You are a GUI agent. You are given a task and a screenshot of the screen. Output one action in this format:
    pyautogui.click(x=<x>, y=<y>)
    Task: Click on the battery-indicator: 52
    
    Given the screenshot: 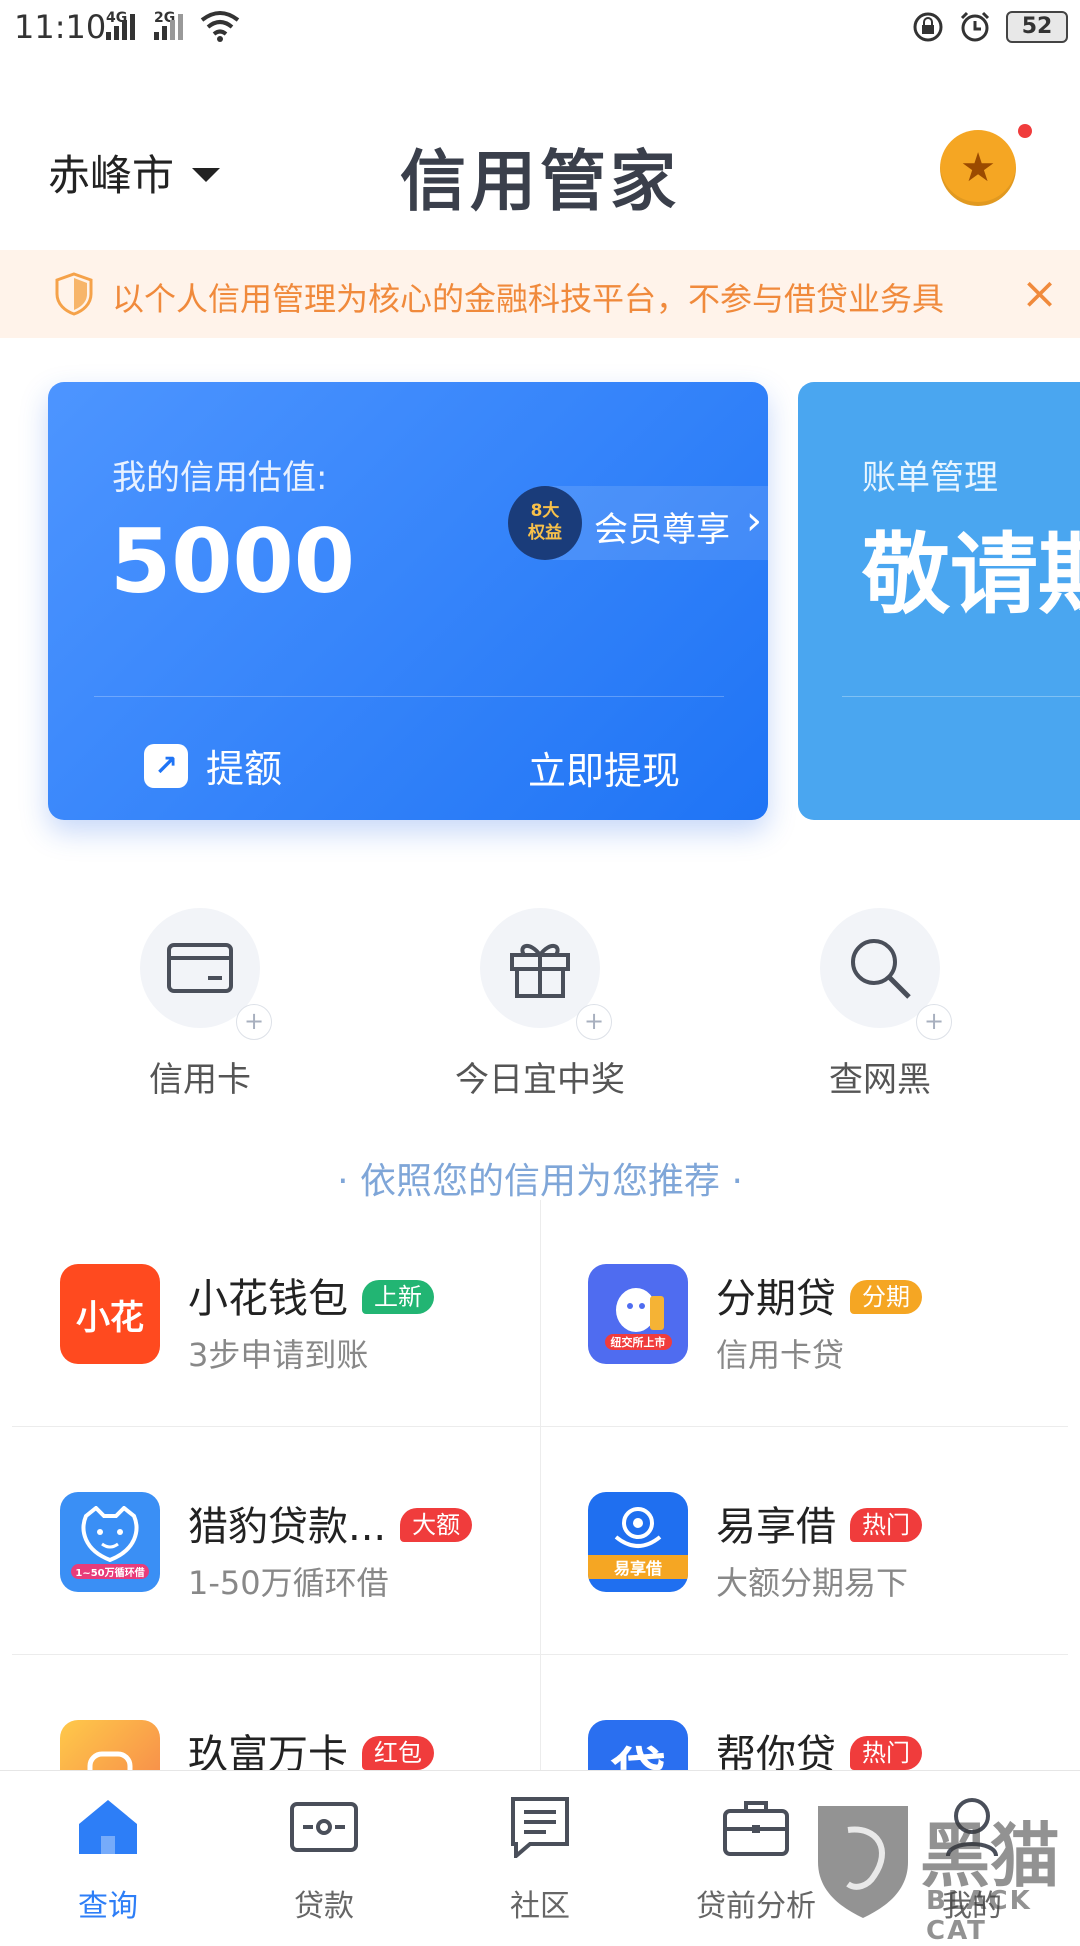 What is the action you would take?
    pyautogui.click(x=1037, y=27)
    